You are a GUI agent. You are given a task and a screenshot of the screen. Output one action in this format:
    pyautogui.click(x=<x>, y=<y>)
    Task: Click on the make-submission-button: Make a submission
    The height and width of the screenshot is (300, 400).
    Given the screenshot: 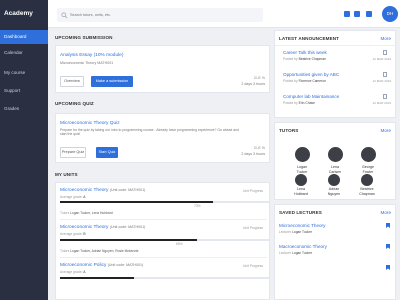 What is the action you would take?
    pyautogui.click(x=112, y=81)
    